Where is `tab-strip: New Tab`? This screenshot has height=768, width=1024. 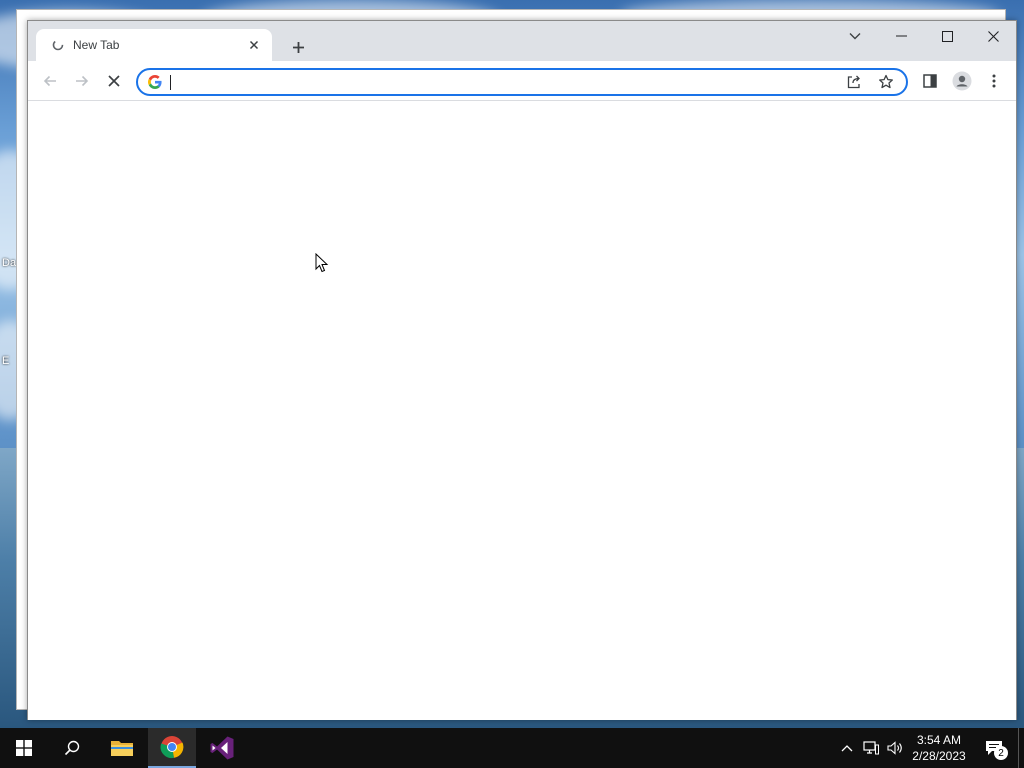
tab-strip: New Tab is located at coordinates (522, 41).